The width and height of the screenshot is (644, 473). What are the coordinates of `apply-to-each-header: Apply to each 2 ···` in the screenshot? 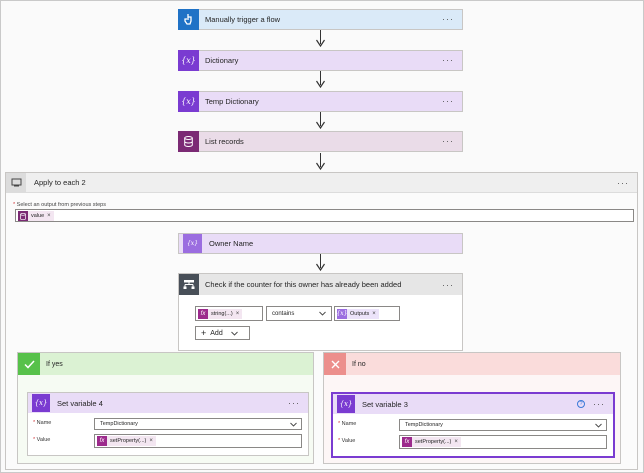 It's located at (321, 183).